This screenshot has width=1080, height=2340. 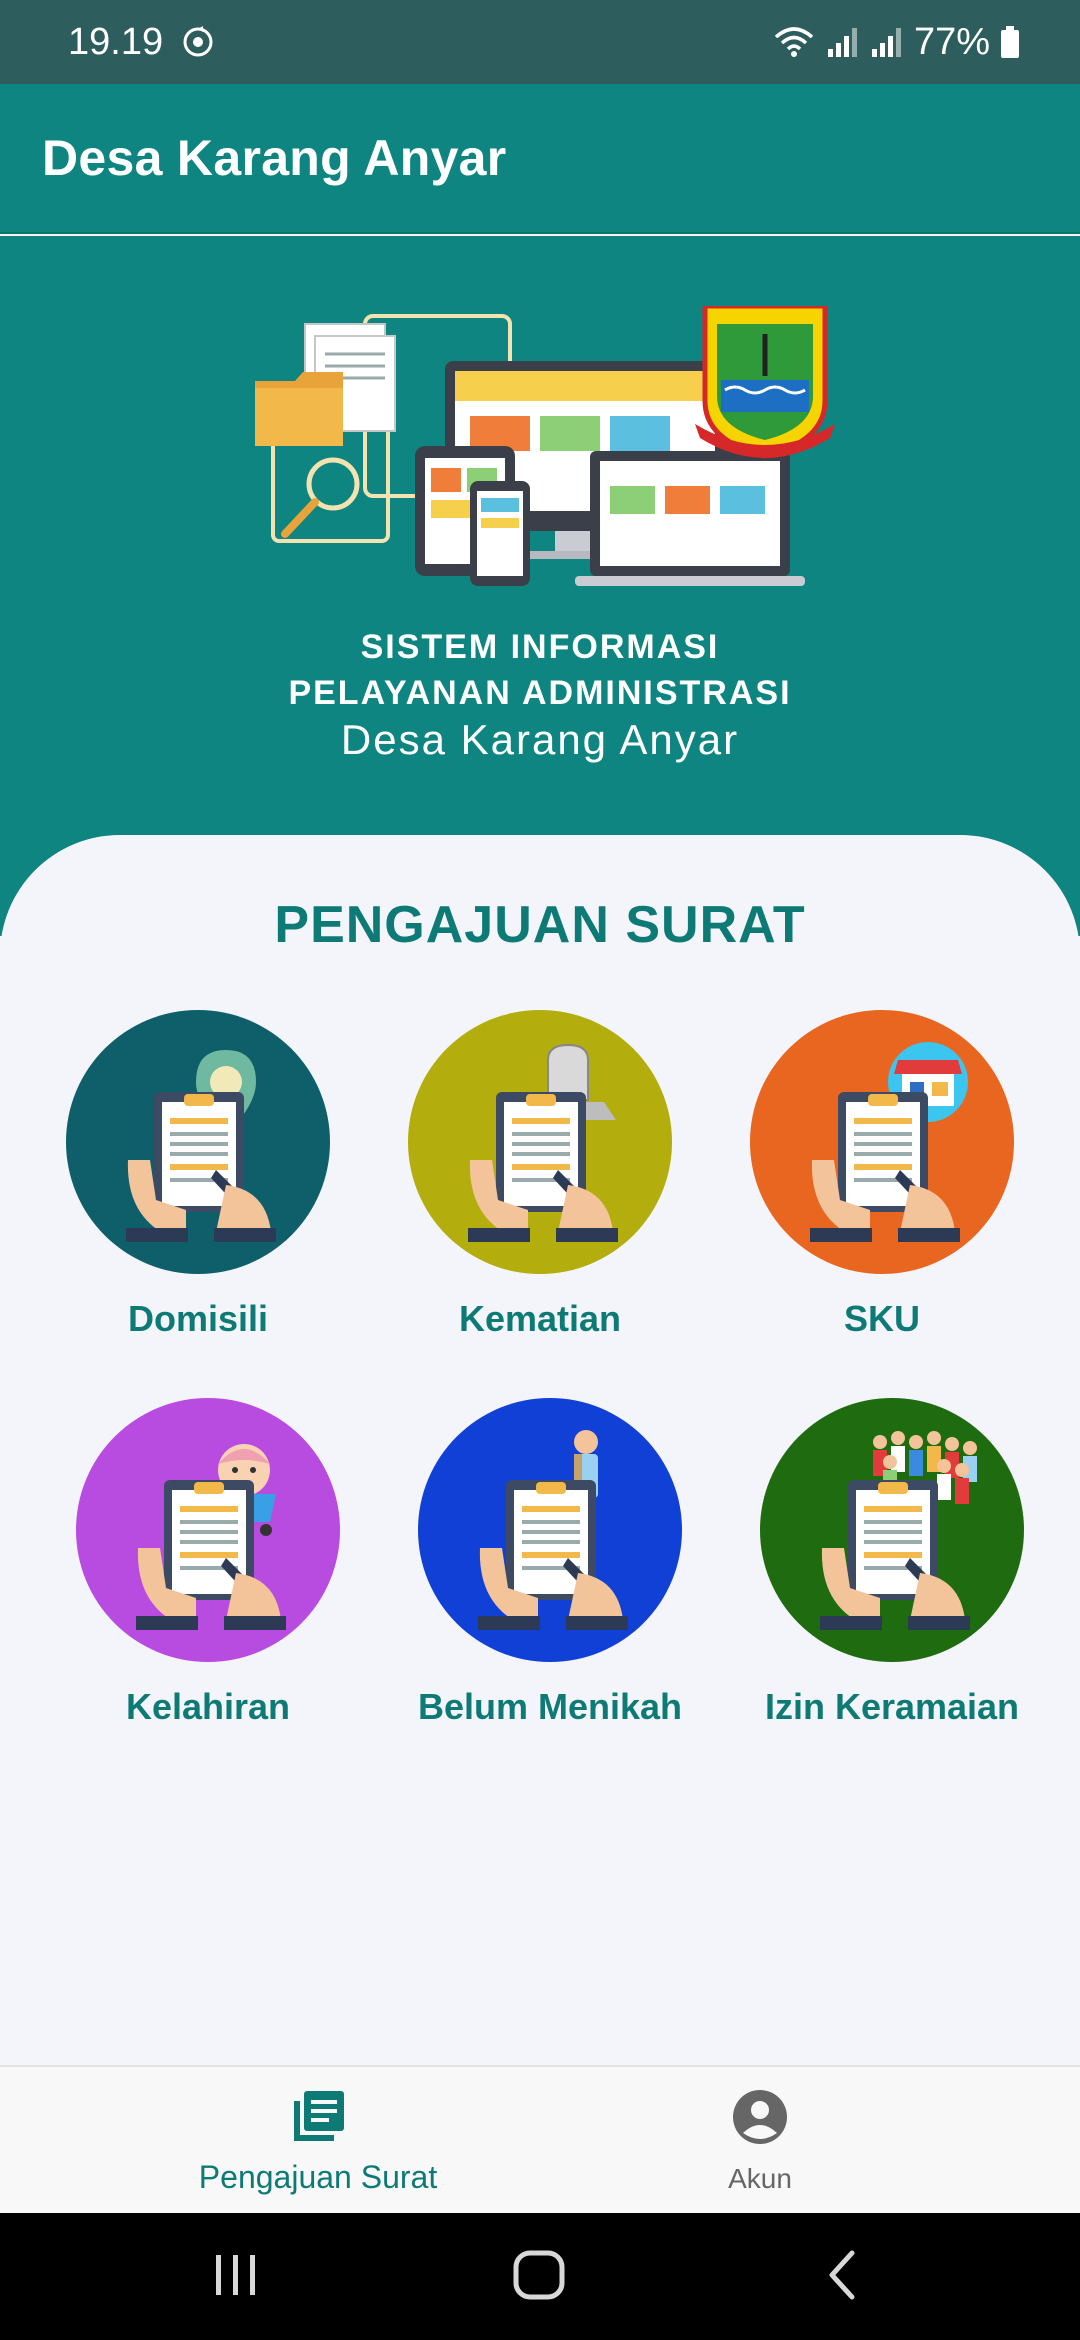 What do you see at coordinates (553, 1530) in the screenshot?
I see `single-person-icon` at bounding box center [553, 1530].